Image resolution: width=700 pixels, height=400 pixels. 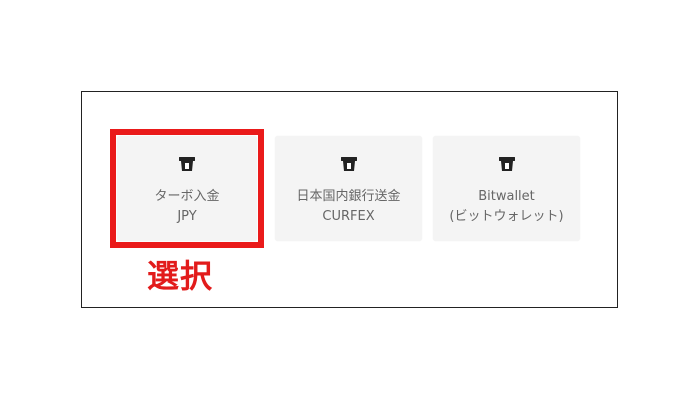 What do you see at coordinates (348, 196) in the screenshot?
I see `deposit-option-name: 日本国内銀行送金` at bounding box center [348, 196].